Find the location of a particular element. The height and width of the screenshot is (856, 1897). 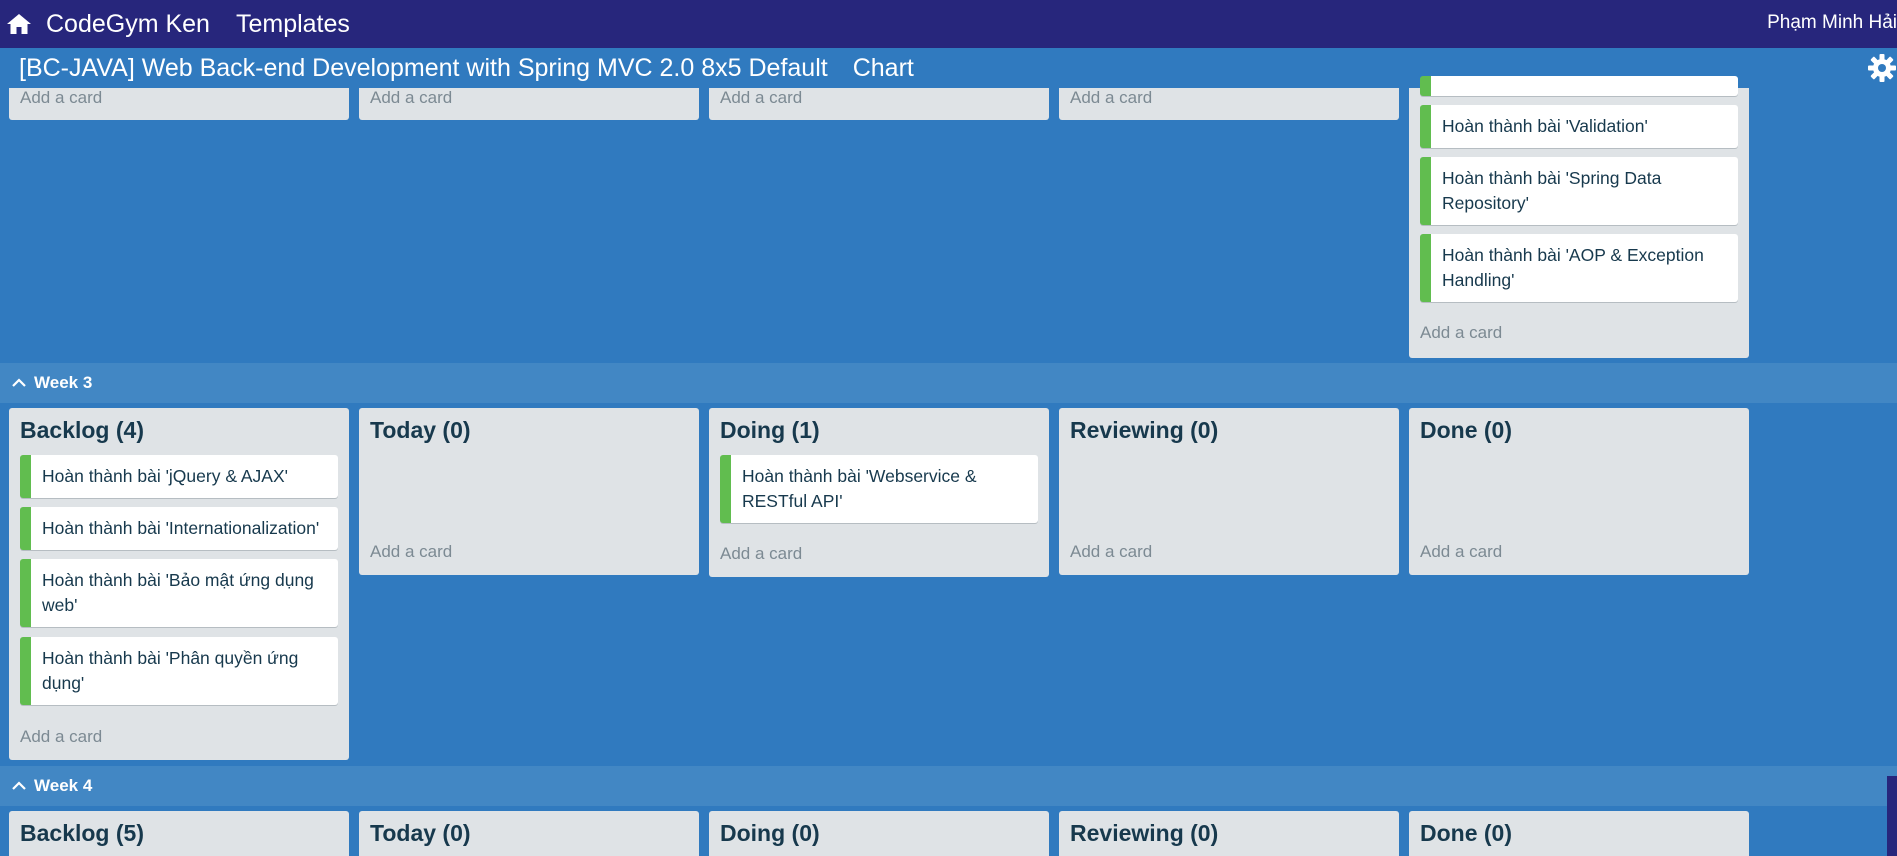

week4-list-done: Done (0) is located at coordinates (1579, 833).